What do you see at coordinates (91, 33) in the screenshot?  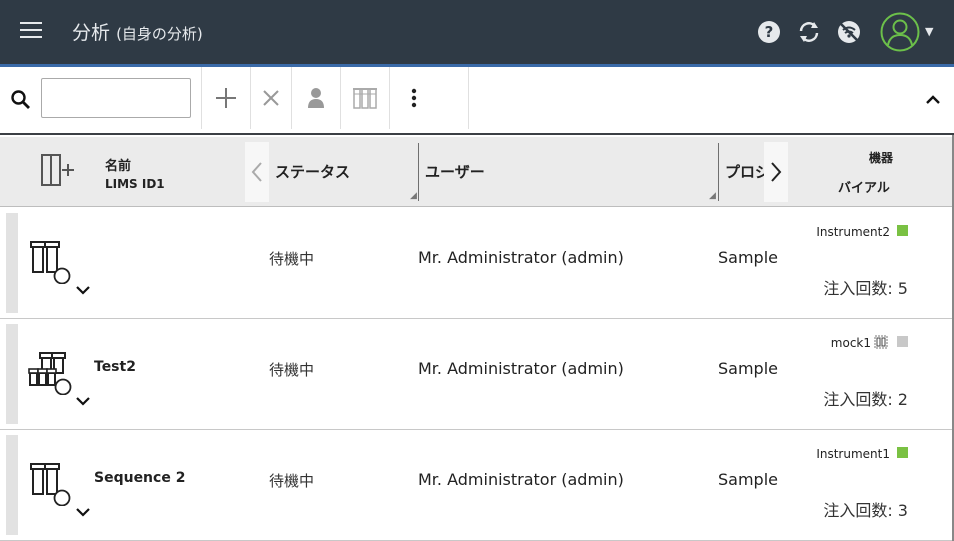 I see `page-title-main: 分析` at bounding box center [91, 33].